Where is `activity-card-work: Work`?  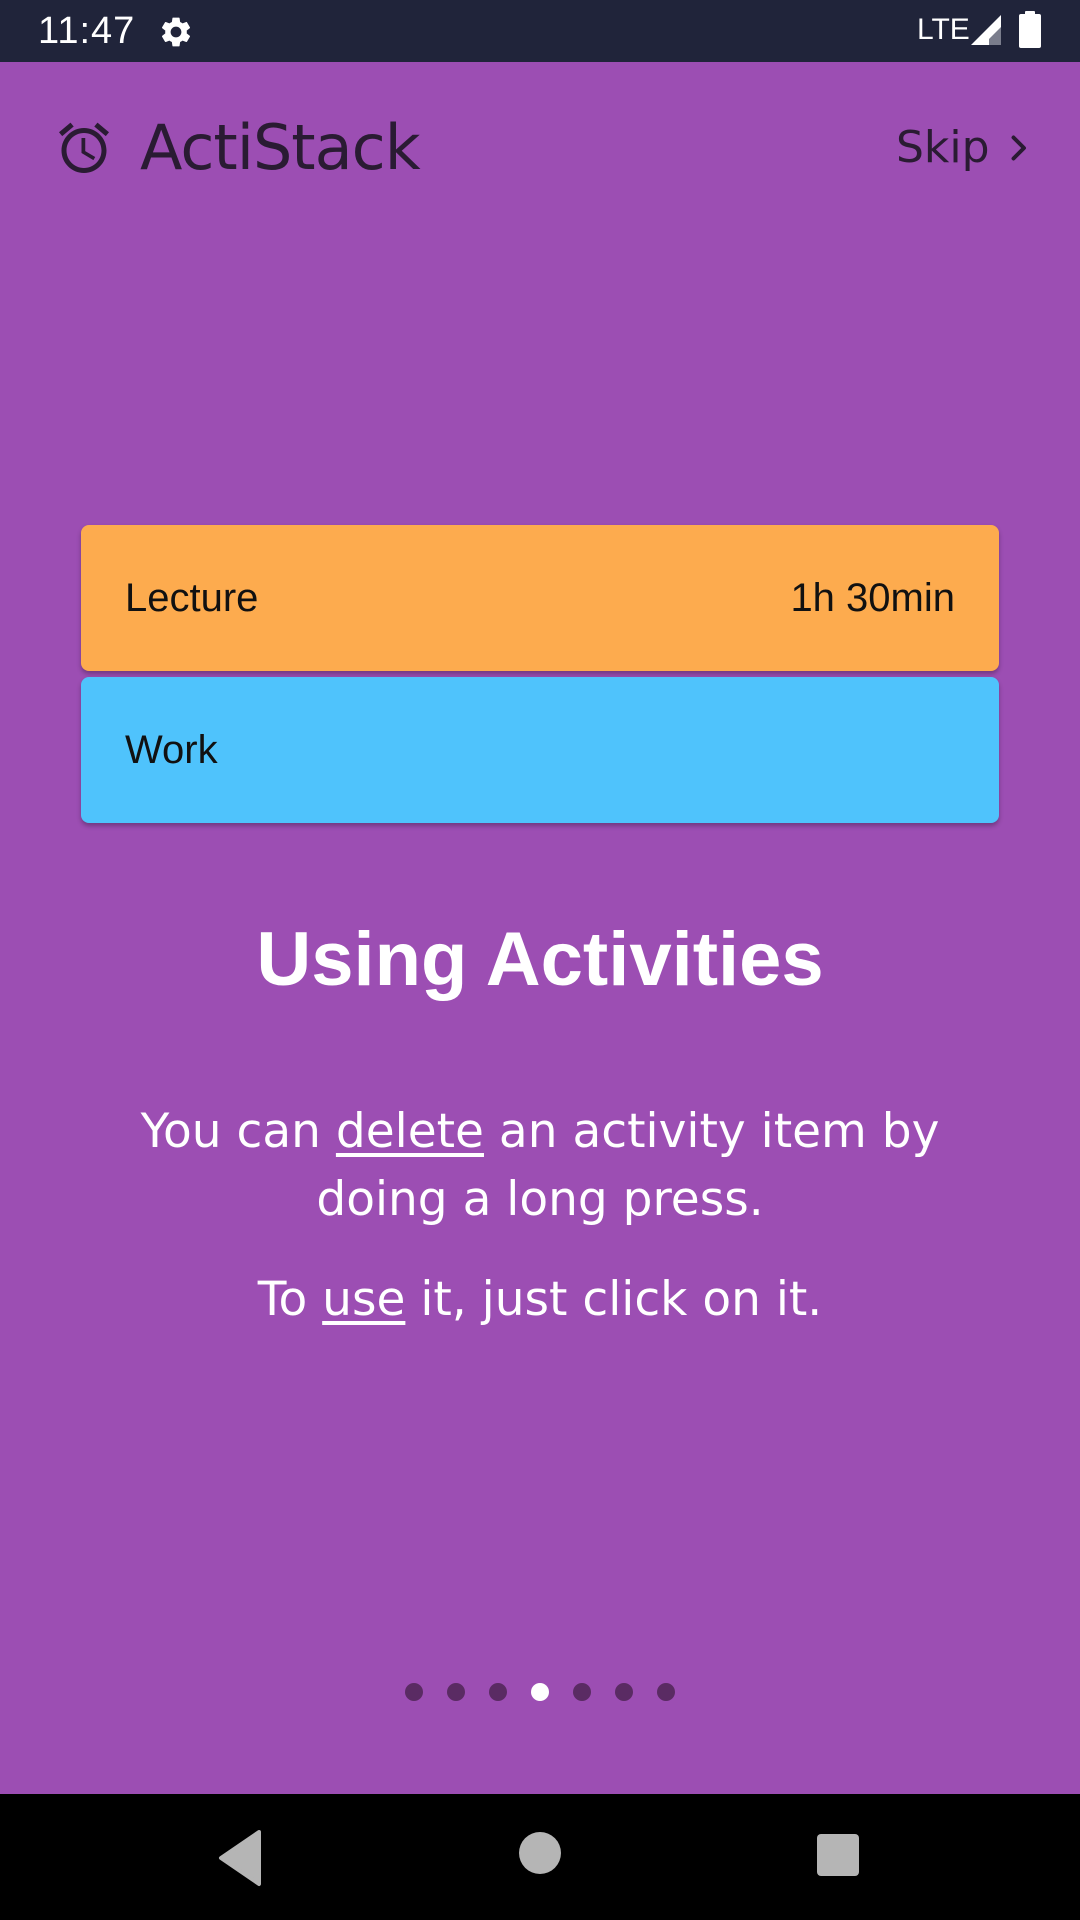 activity-card-work: Work is located at coordinates (540, 750).